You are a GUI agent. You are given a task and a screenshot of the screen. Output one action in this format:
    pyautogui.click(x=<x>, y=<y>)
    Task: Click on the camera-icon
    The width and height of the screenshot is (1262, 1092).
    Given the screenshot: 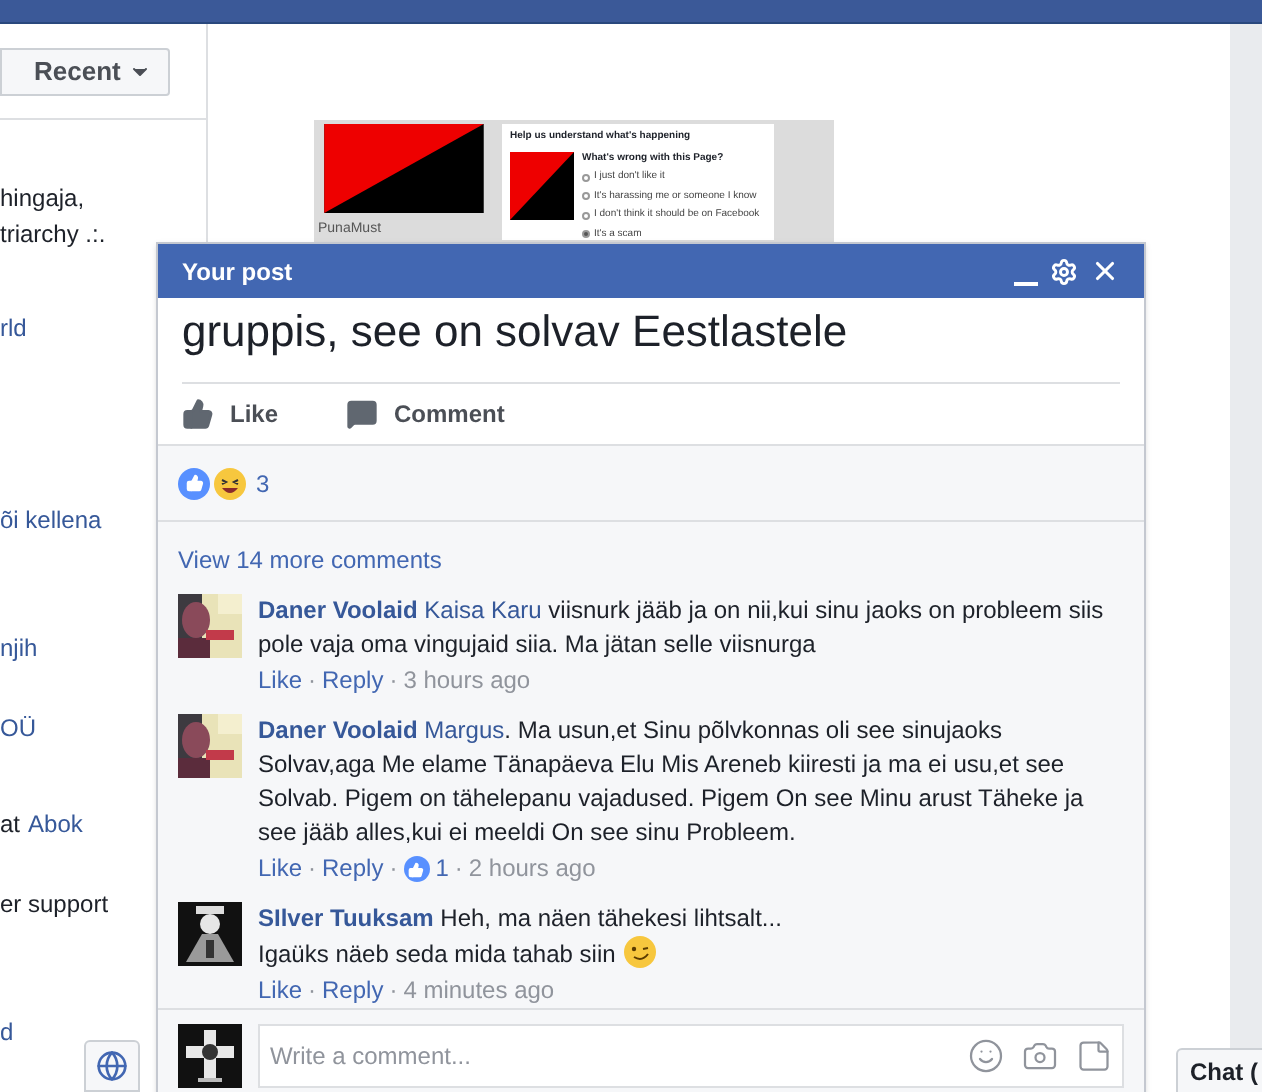 What is the action you would take?
    pyautogui.click(x=1040, y=1056)
    